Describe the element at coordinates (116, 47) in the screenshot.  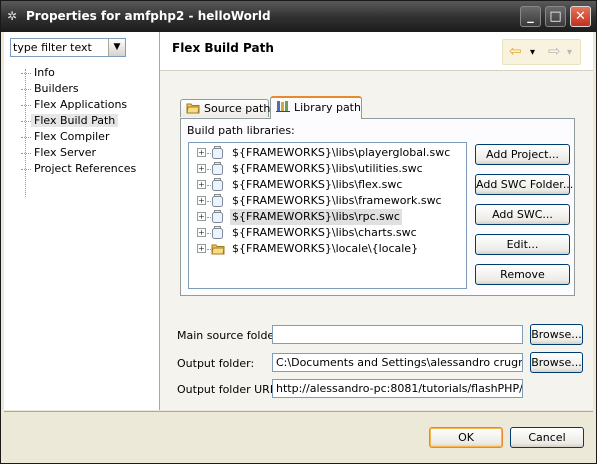
I see `chevron-down-icon: ▼` at that location.